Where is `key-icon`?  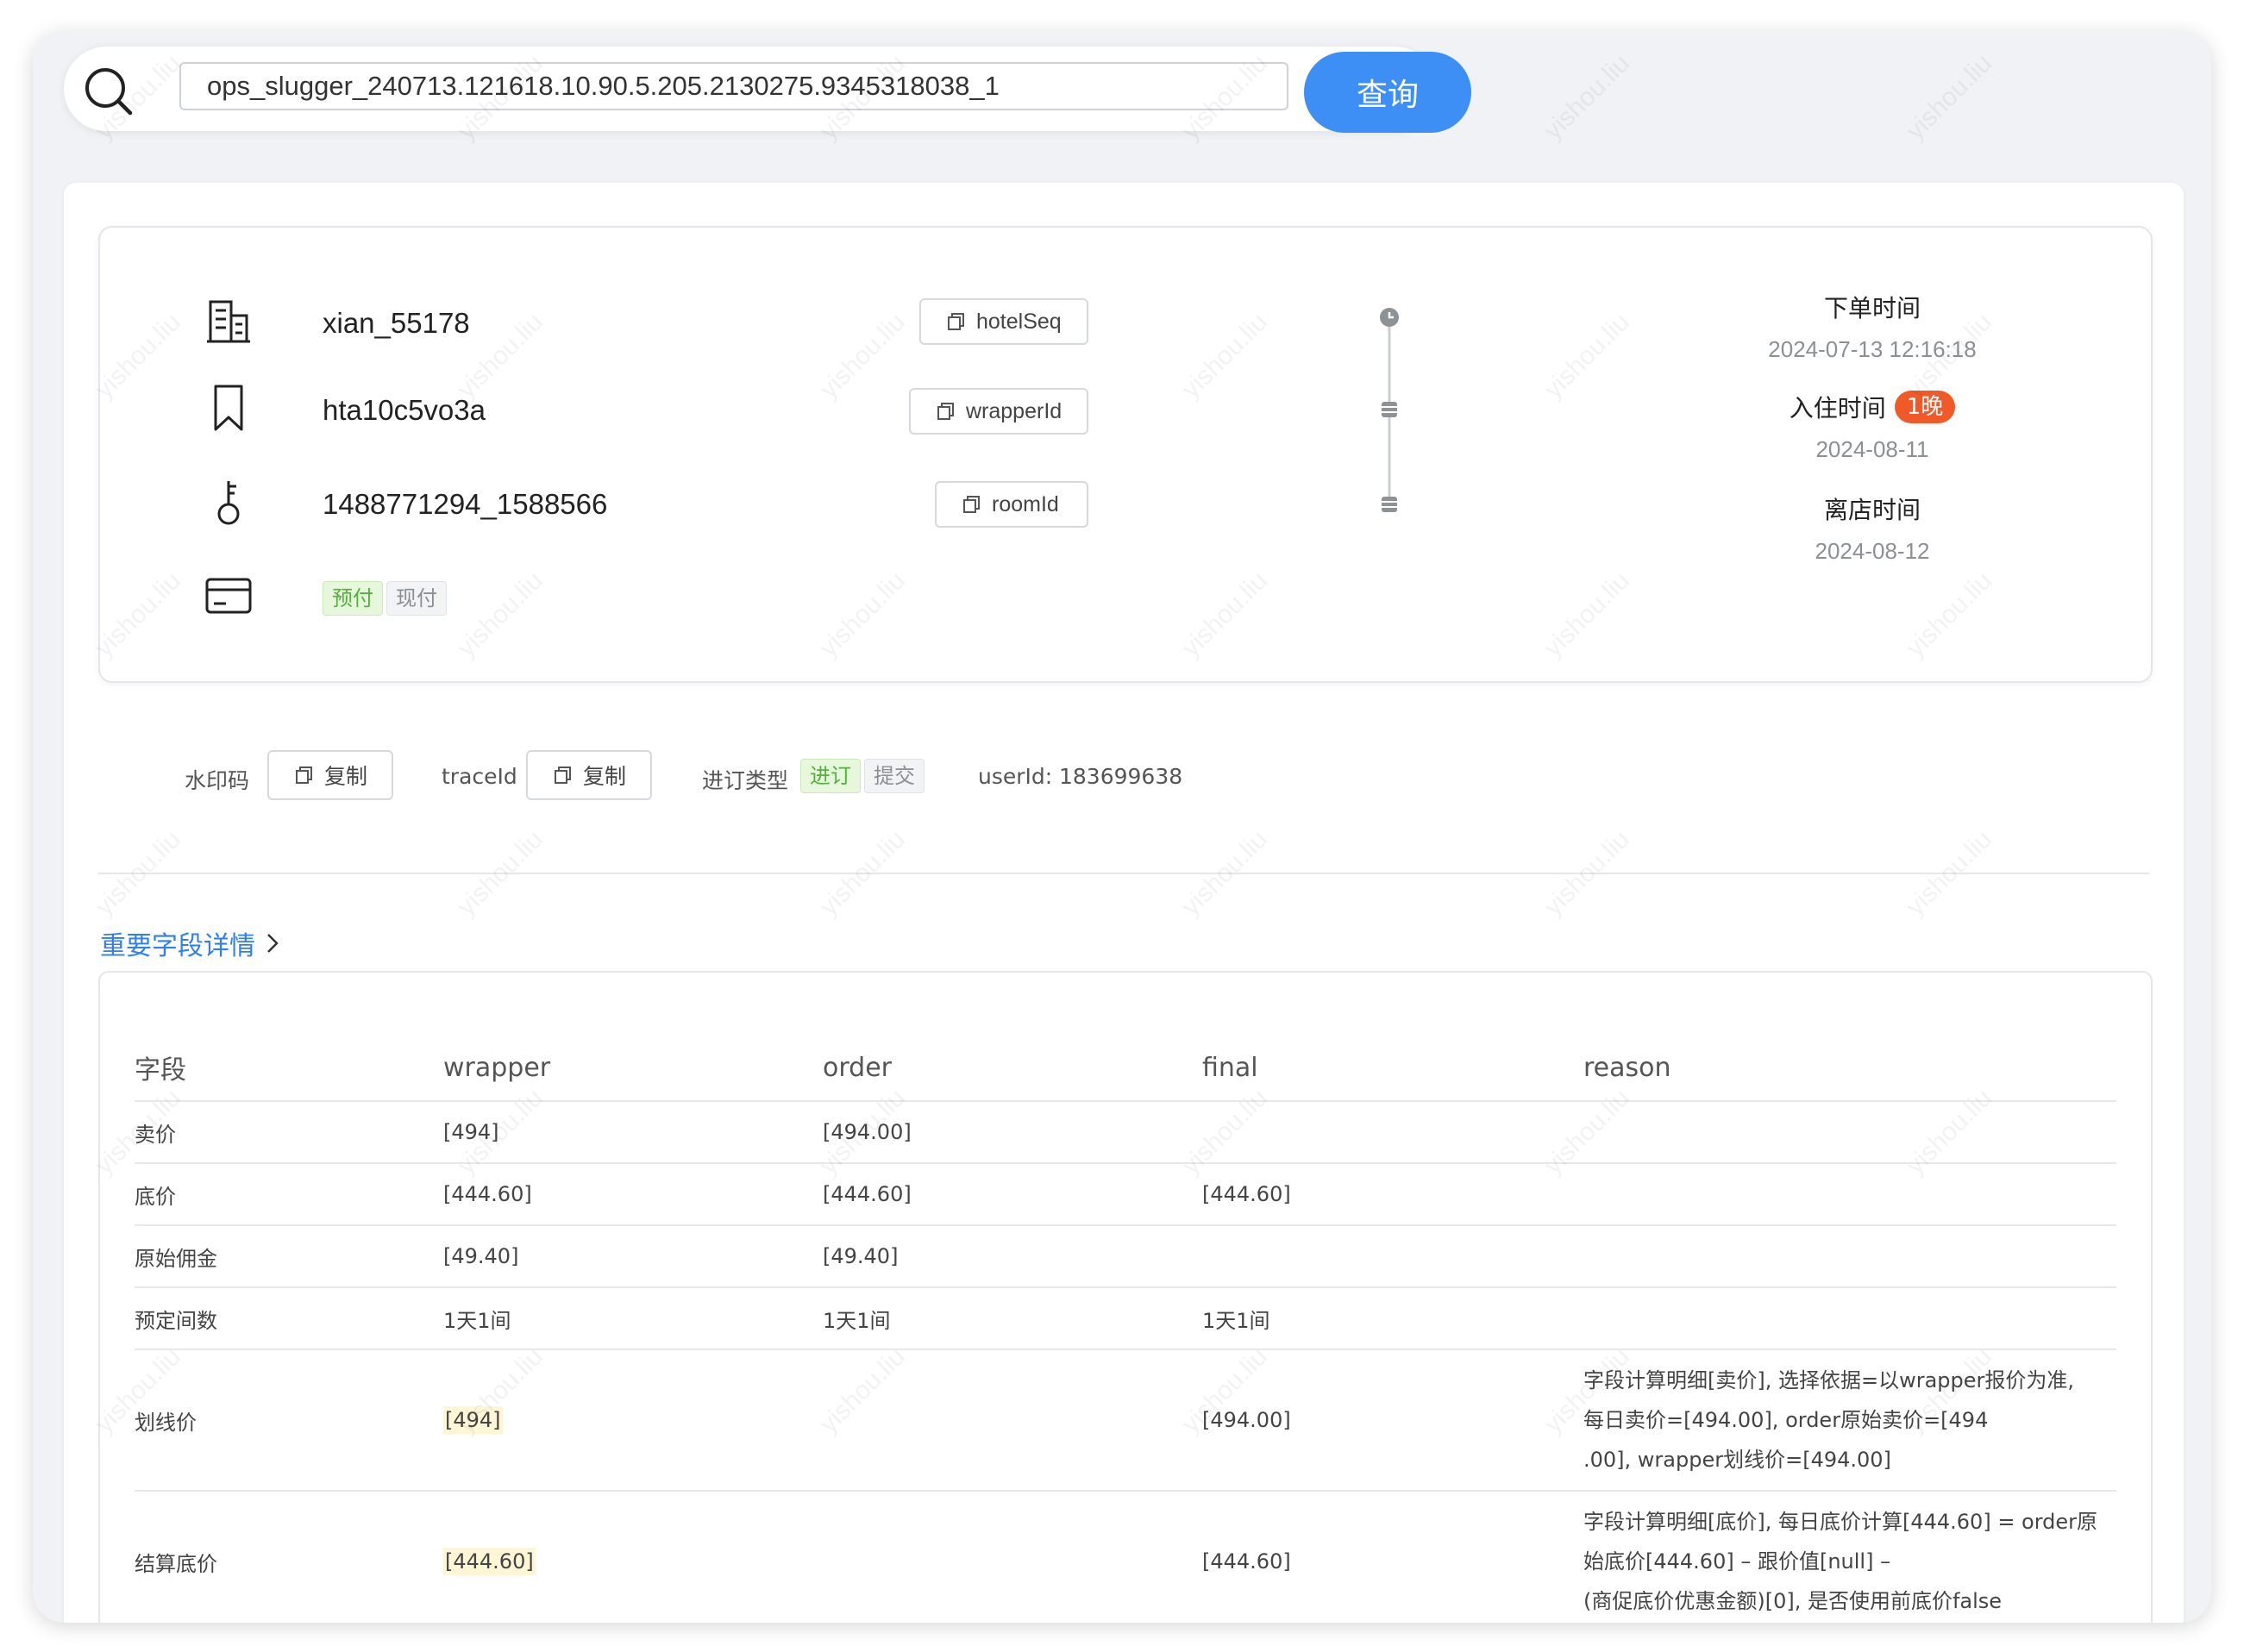 key-icon is located at coordinates (228, 503).